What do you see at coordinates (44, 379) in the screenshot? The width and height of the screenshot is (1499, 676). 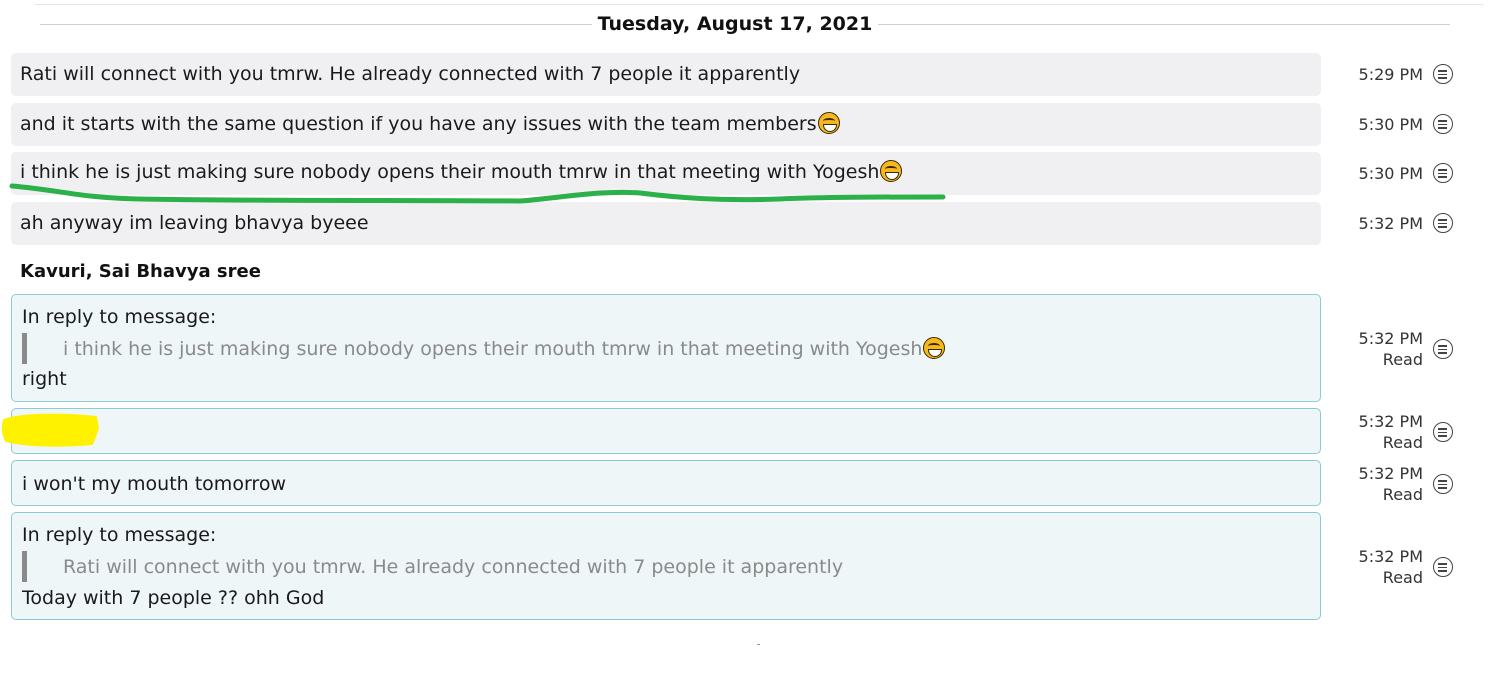 I see `message-text: right` at bounding box center [44, 379].